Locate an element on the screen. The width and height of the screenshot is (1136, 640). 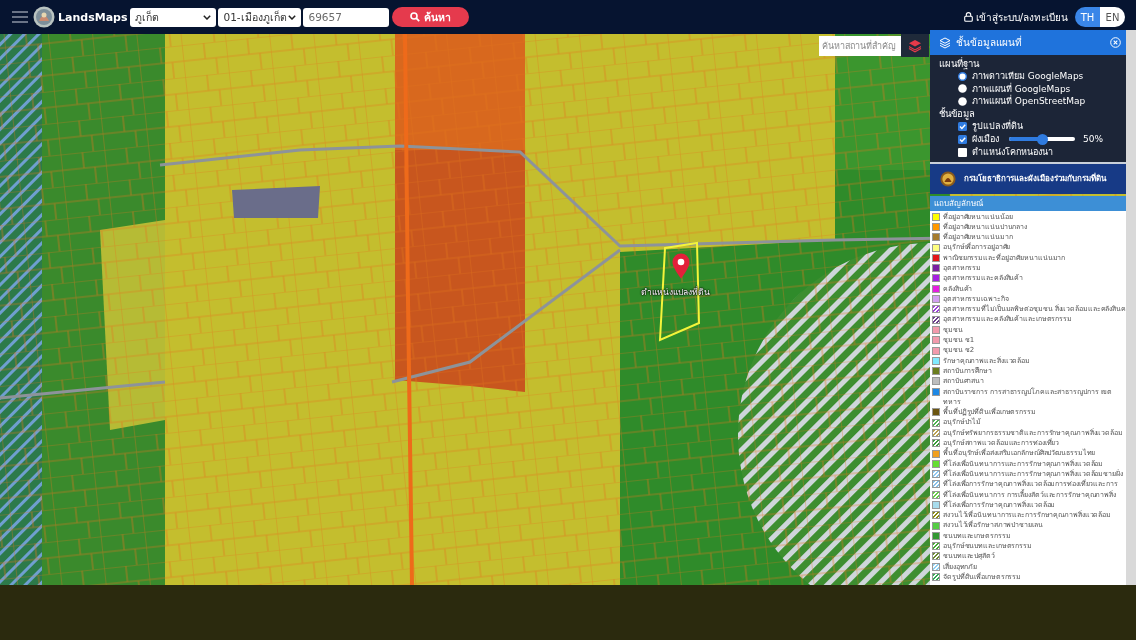
layer-checkbox-option: ตำแหน่งโคกหนองนา is located at coordinates (1005, 152).